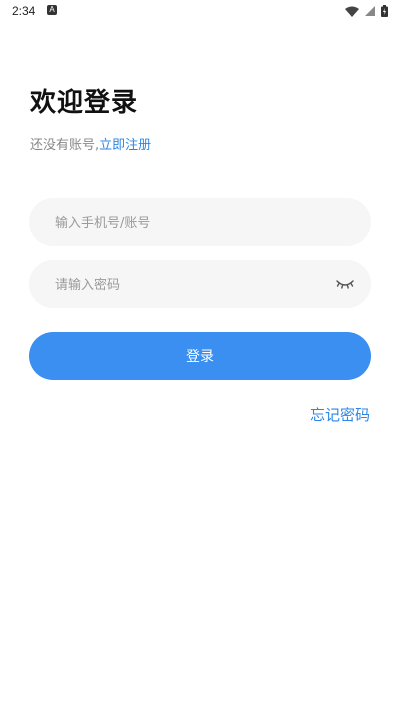 The width and height of the screenshot is (400, 711). Describe the element at coordinates (200, 12) in the screenshot. I see `status-bar: 2:34 A` at that location.